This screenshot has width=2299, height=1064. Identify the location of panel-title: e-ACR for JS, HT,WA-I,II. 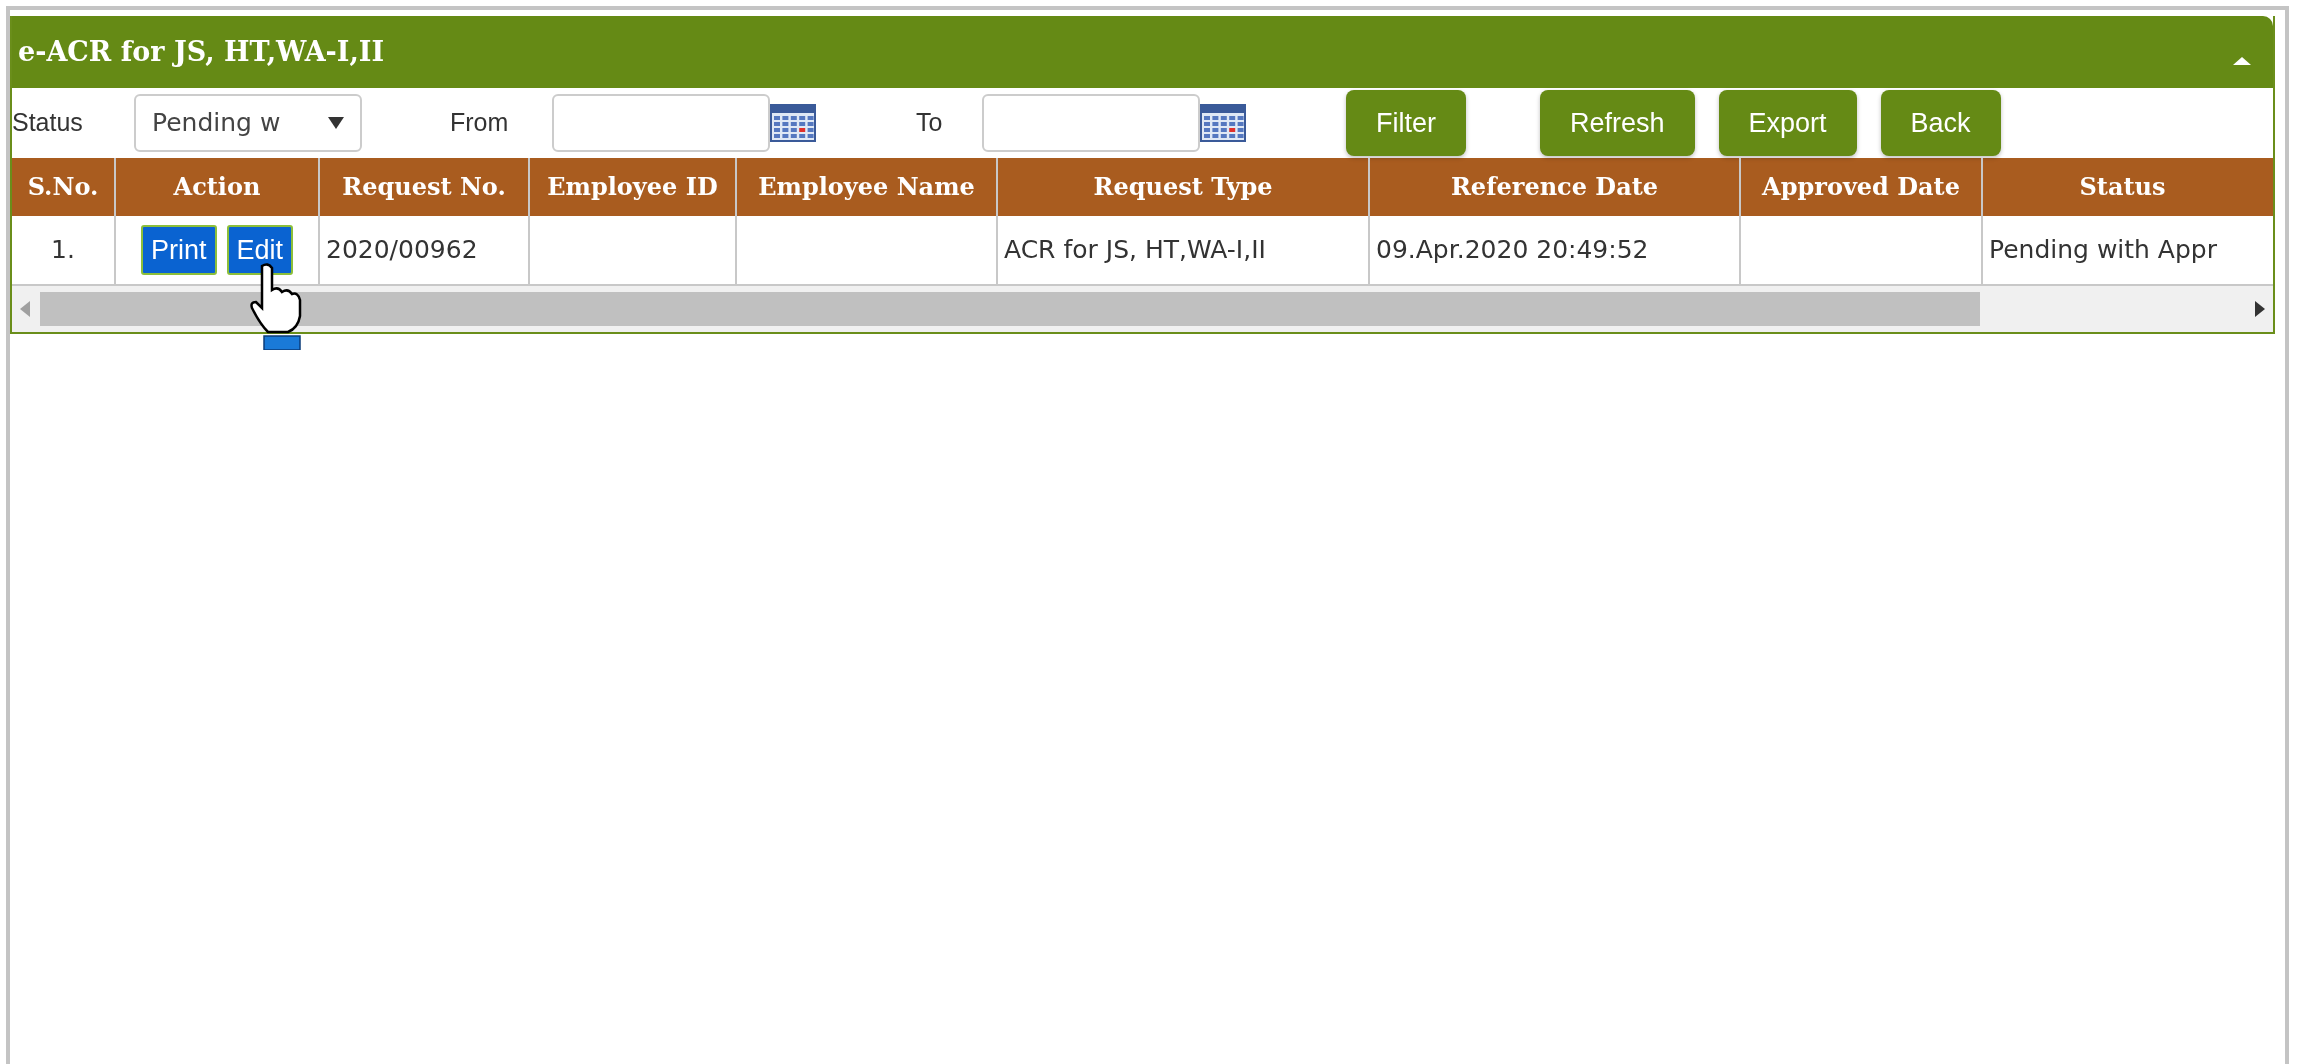
(201, 51).